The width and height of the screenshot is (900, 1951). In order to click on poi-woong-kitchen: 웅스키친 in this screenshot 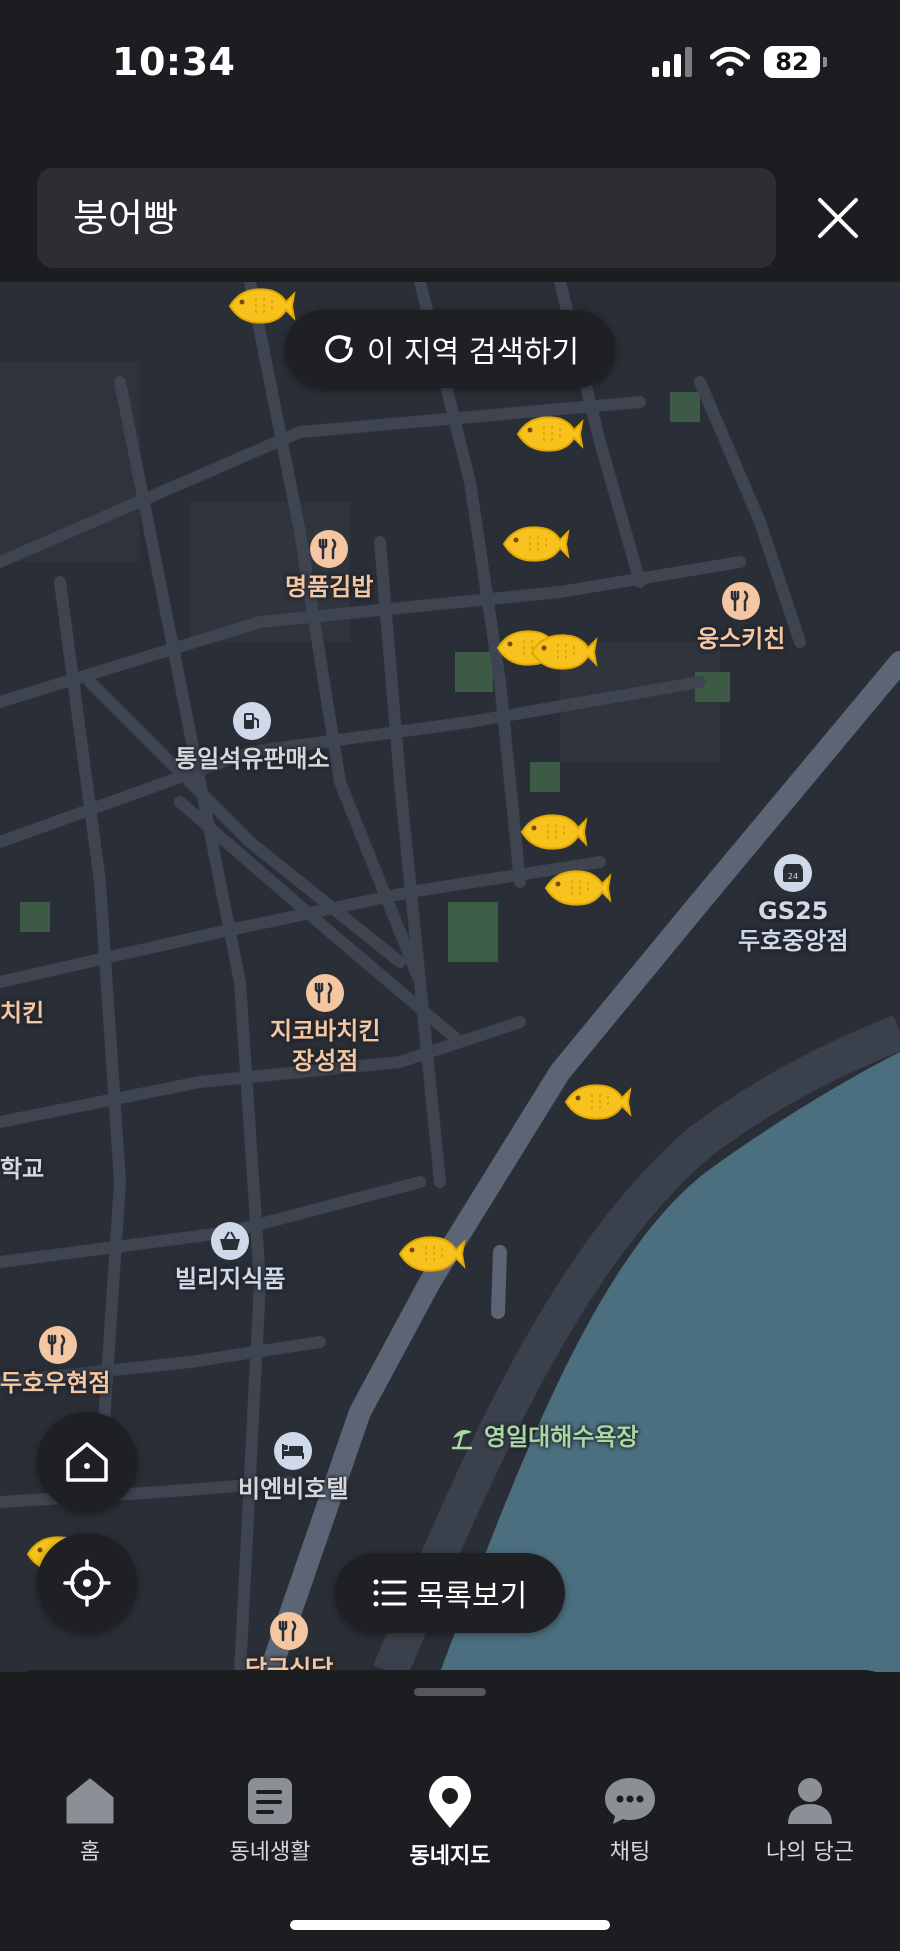, I will do `click(741, 618)`.